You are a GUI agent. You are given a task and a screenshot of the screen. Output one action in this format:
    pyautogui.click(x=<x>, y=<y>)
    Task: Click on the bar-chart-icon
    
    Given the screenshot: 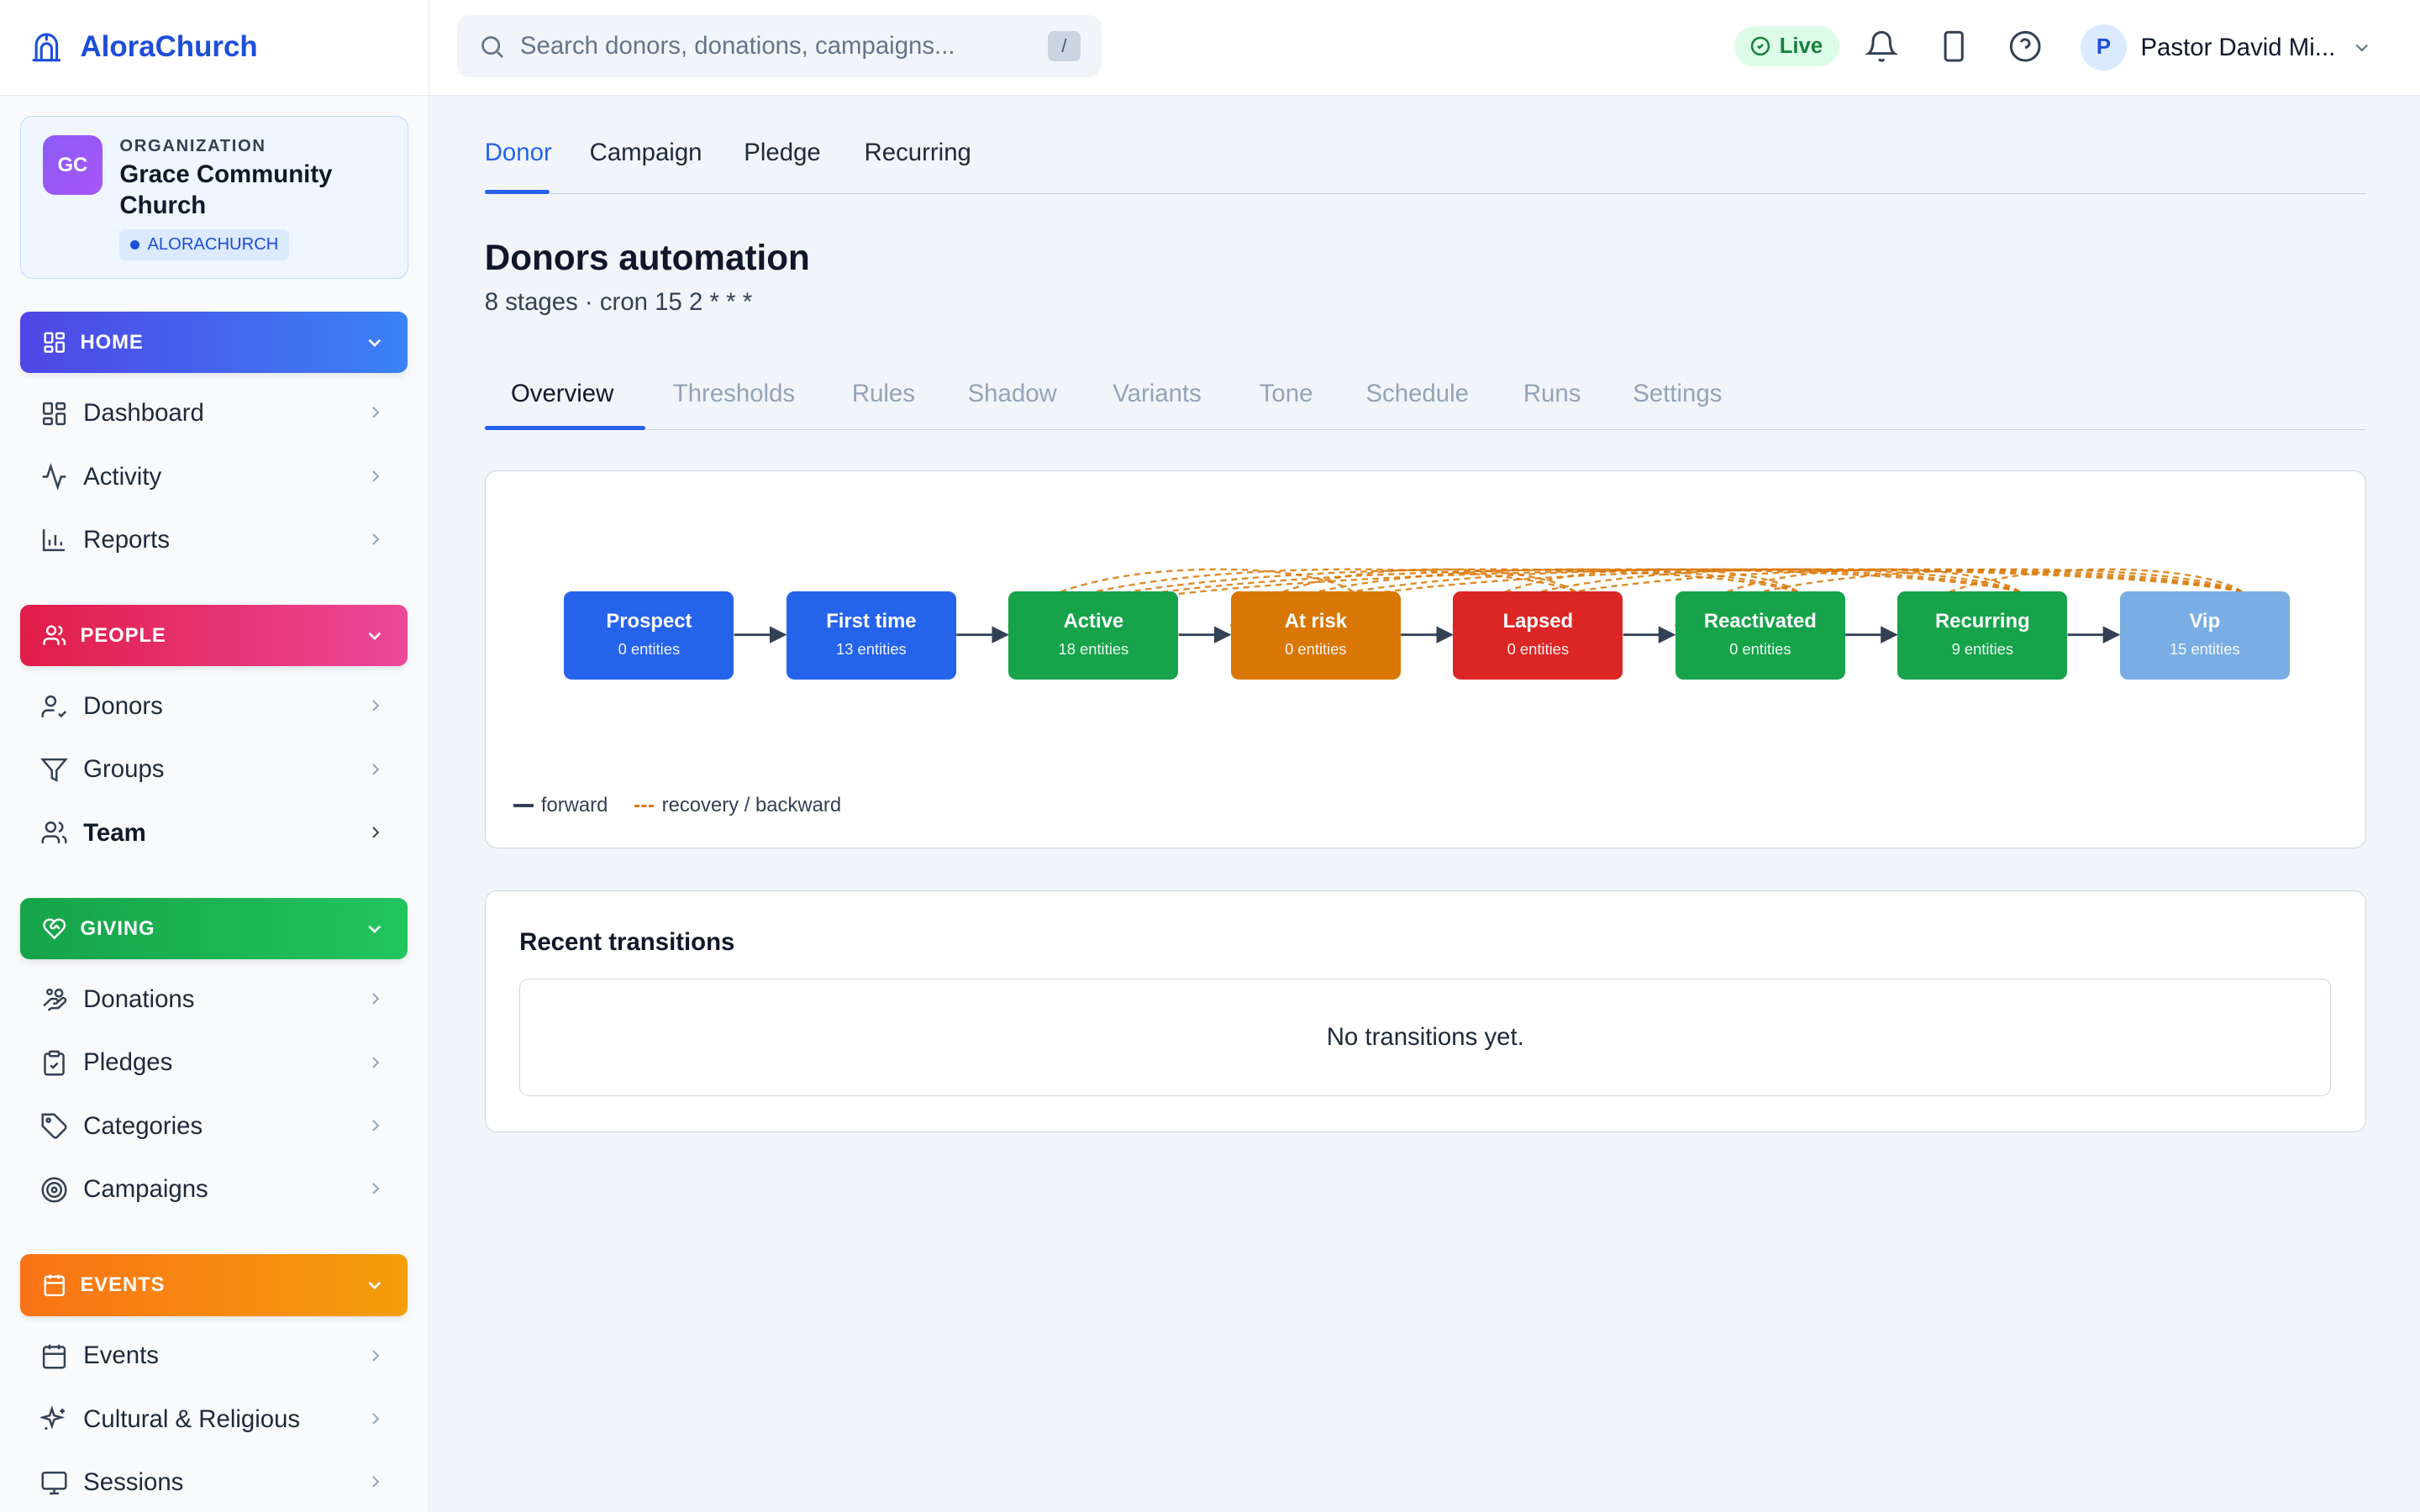 What is the action you would take?
    pyautogui.click(x=53, y=540)
    